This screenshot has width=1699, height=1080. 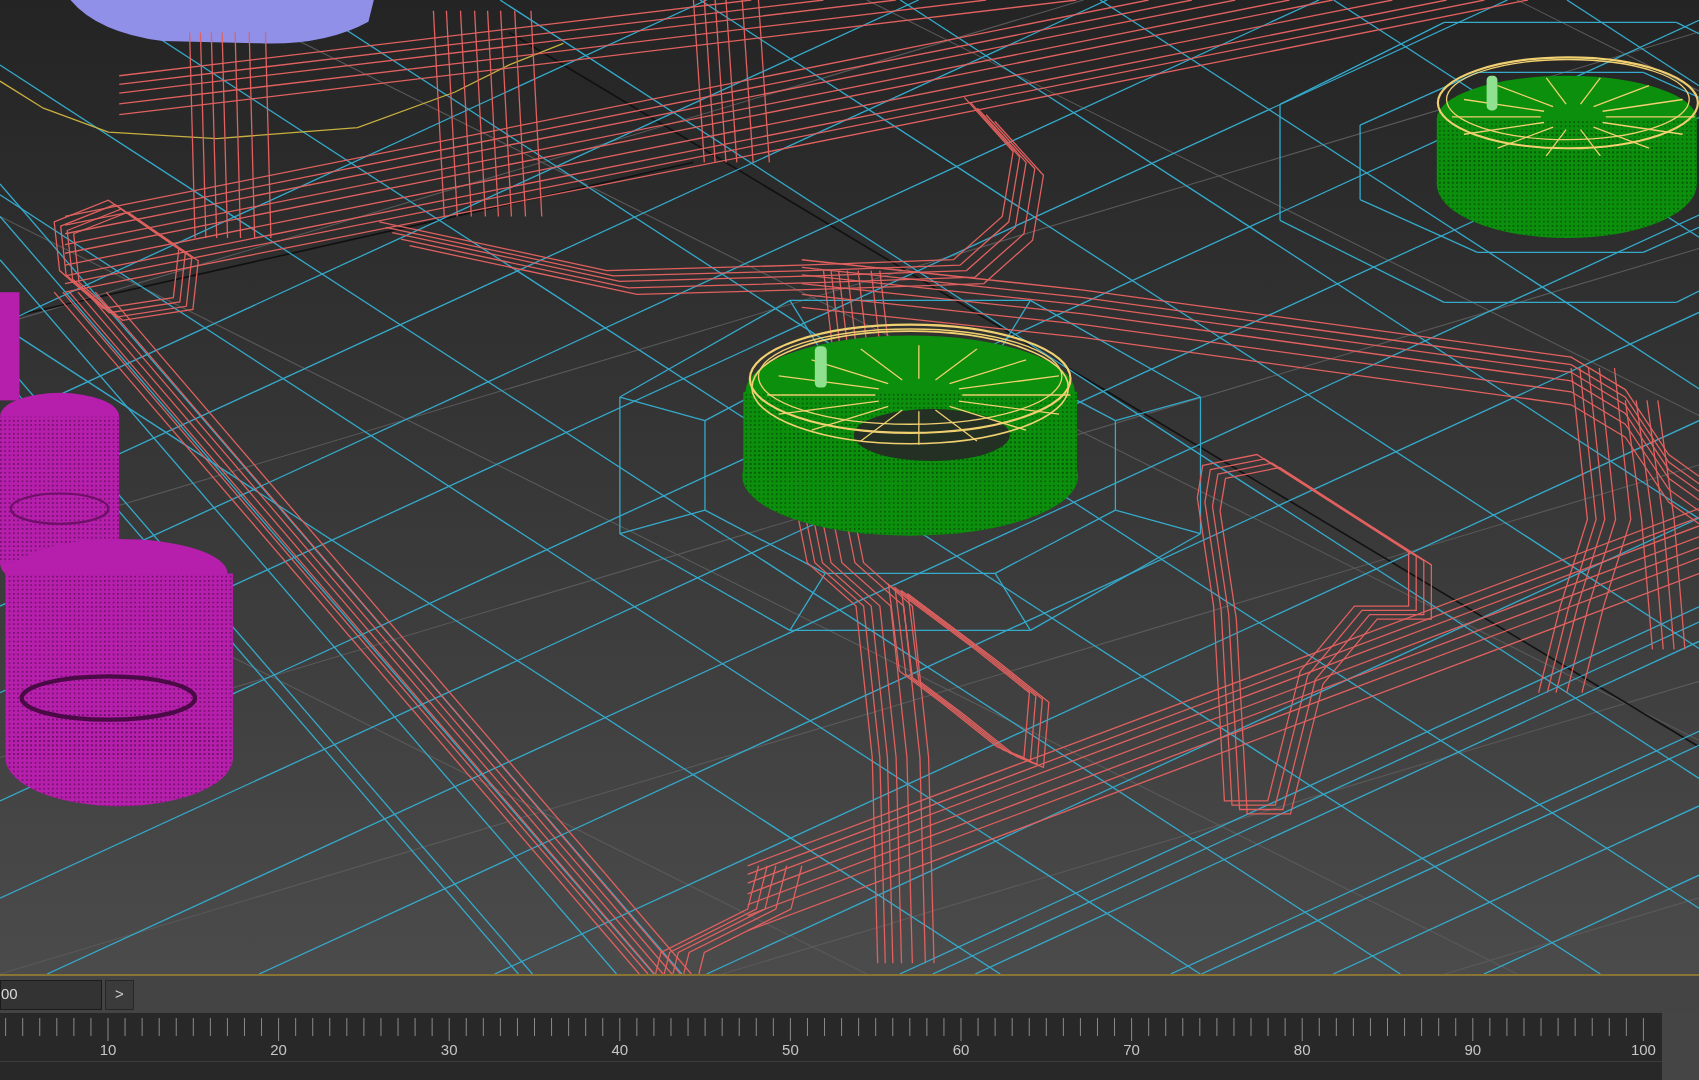 What do you see at coordinates (849, 994) in the screenshot?
I see `time-slider: 00 >` at bounding box center [849, 994].